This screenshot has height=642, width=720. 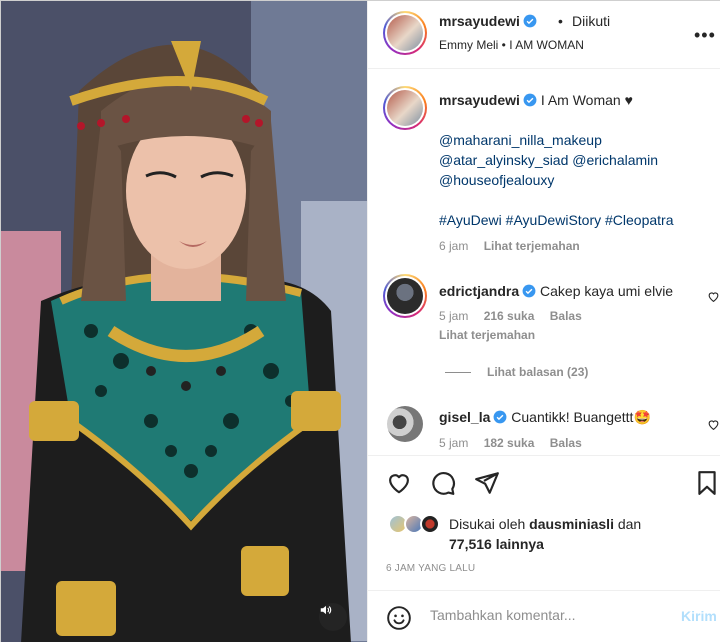 I want to click on comment-icon, so click(x=443, y=483).